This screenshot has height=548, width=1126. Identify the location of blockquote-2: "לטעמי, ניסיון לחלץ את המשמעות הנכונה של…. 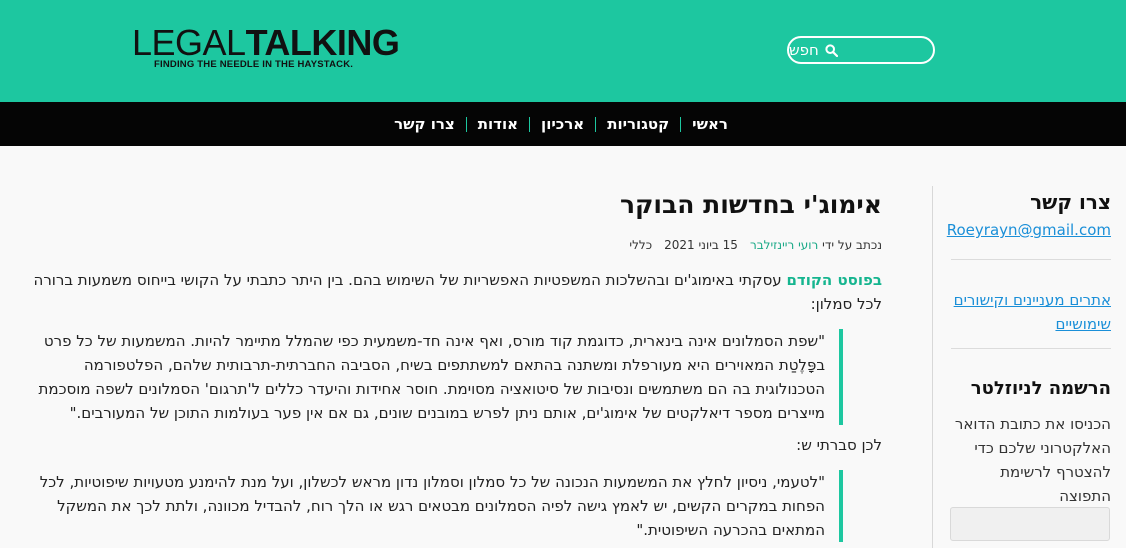
(426, 506).